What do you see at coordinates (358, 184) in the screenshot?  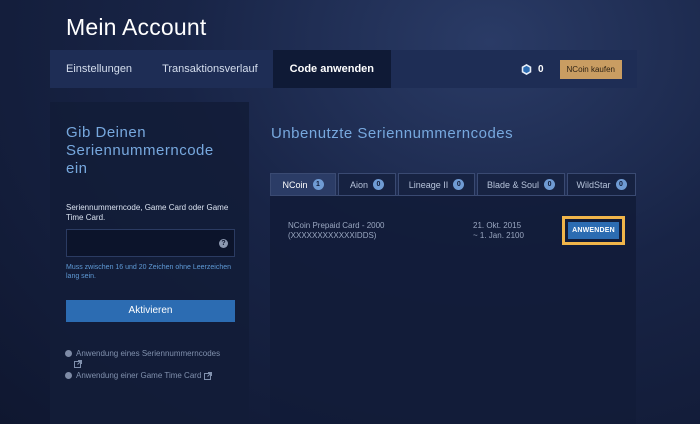 I see `tab-label: Aion` at bounding box center [358, 184].